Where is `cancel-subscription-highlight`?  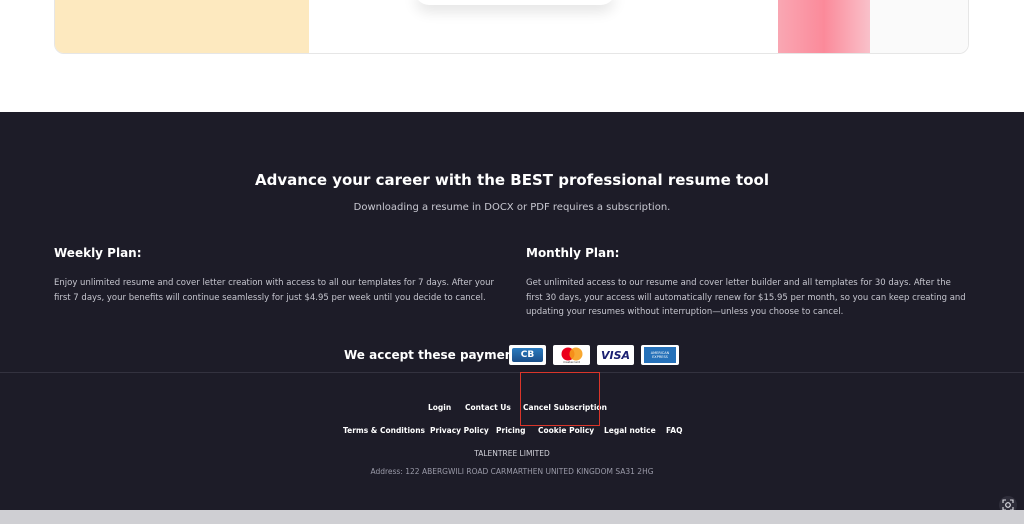 cancel-subscription-highlight is located at coordinates (560, 399).